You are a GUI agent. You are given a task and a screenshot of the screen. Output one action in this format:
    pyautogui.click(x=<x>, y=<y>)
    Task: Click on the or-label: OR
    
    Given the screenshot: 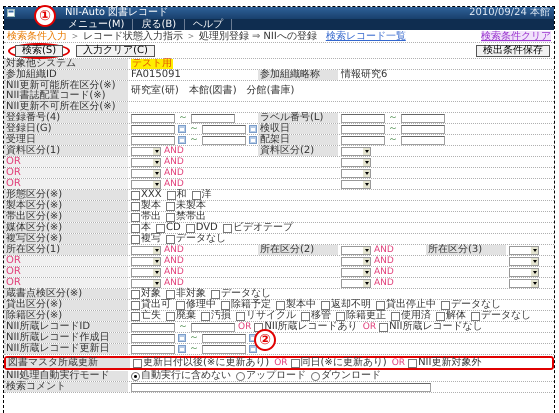 What is the action you would take?
    pyautogui.click(x=66, y=162)
    